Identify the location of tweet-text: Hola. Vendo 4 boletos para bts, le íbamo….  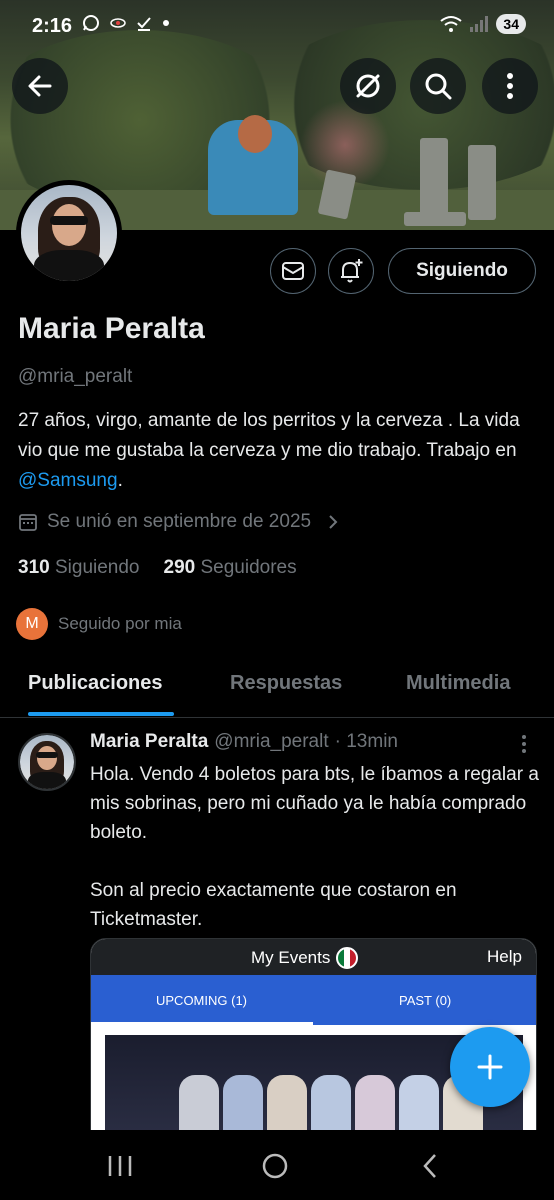
(314, 847).